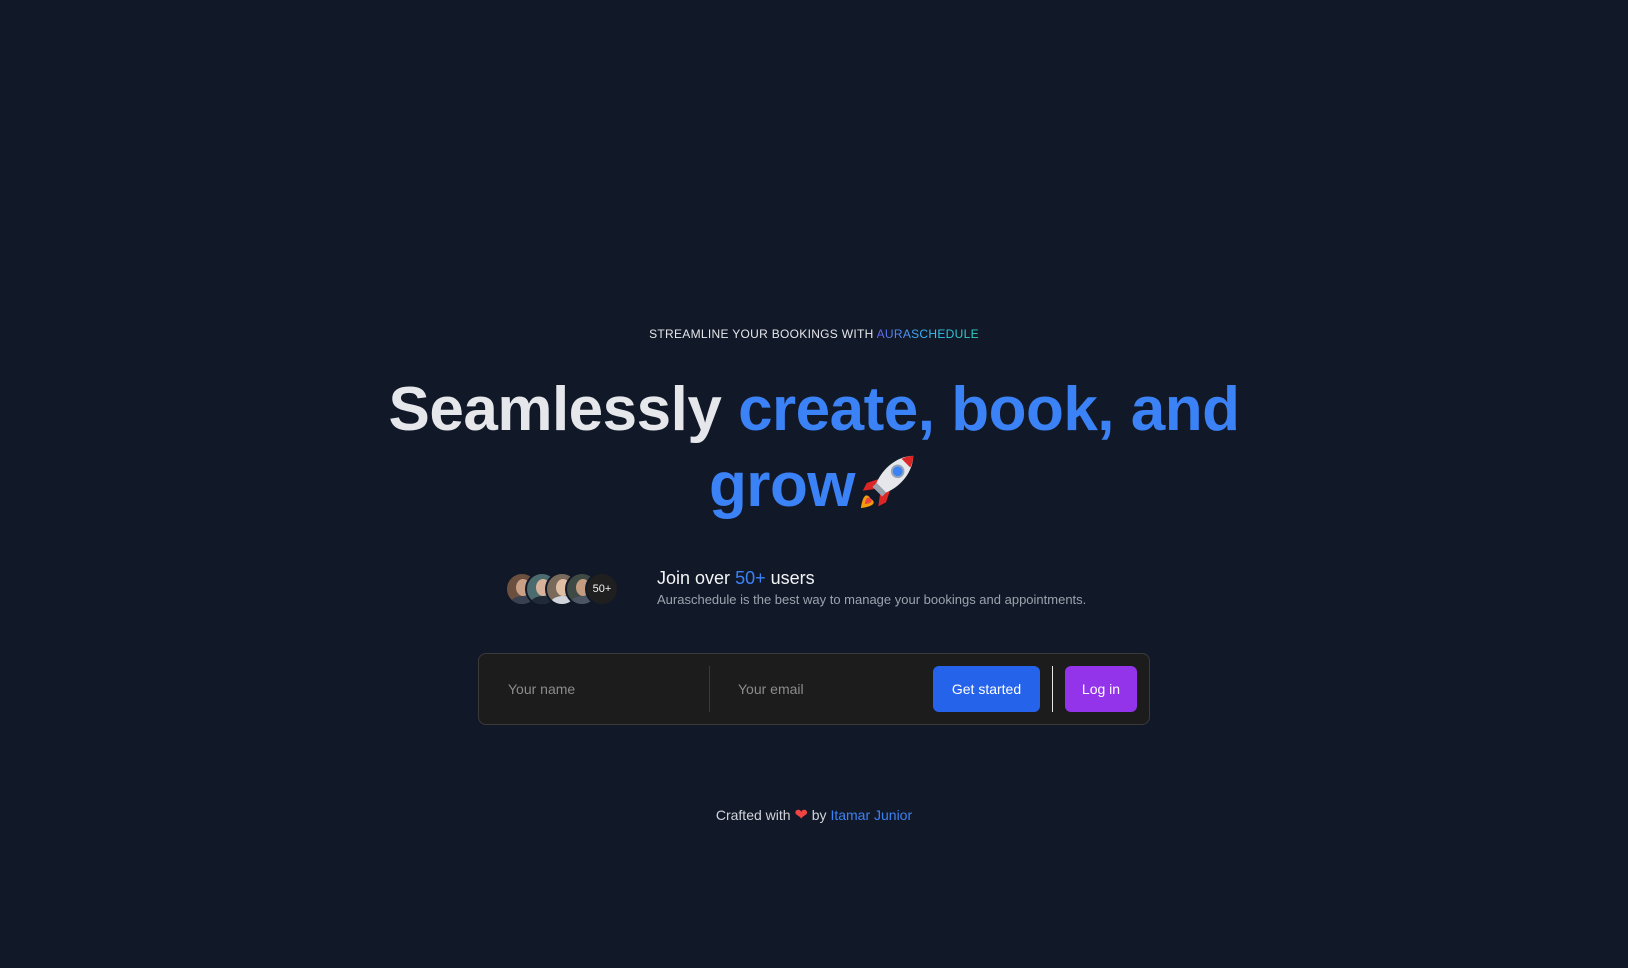 The width and height of the screenshot is (1628, 968). Describe the element at coordinates (1052, 689) in the screenshot. I see `button-divider` at that location.